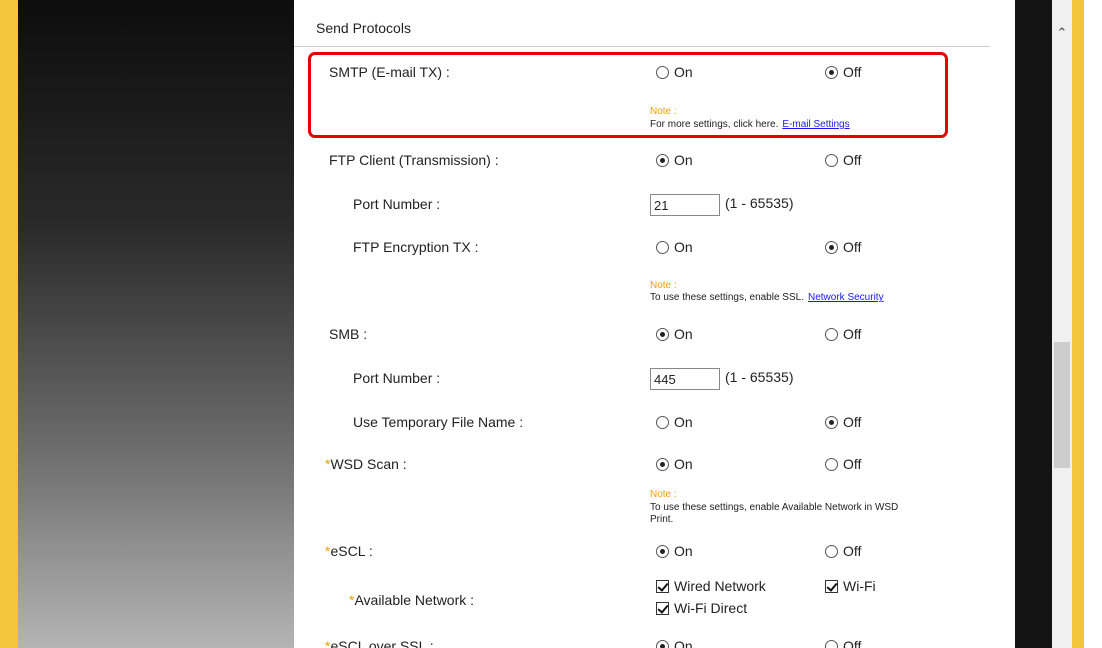 The width and height of the screenshot is (1102, 648). I want to click on ftp-client-off-option: Off, so click(843, 160).